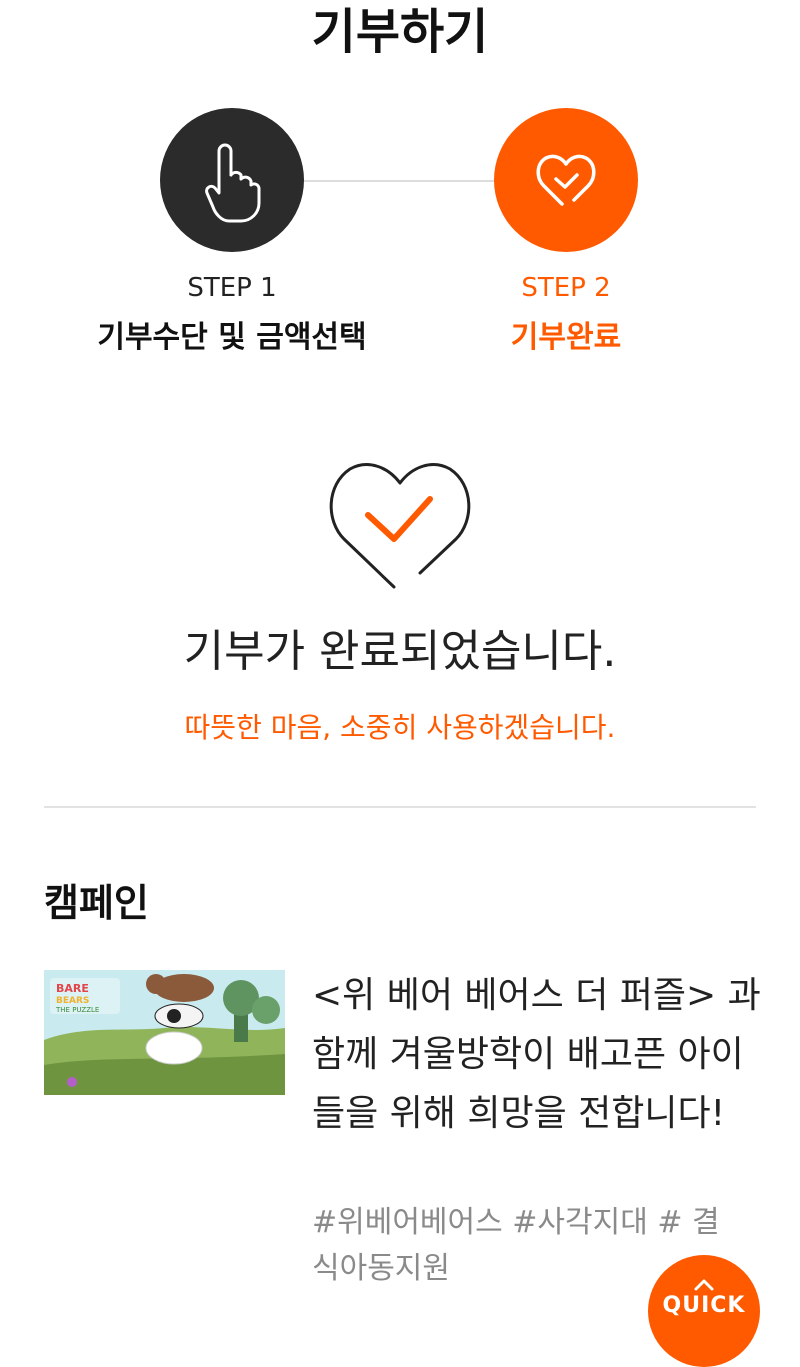 Image resolution: width=800 pixels, height=1367 pixels. I want to click on step1-circle, so click(232, 180).